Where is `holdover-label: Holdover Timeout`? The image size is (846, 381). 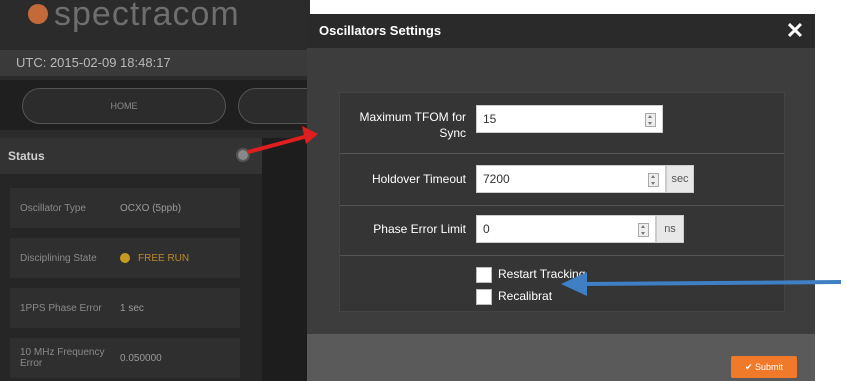
holdover-label: Holdover Timeout is located at coordinates (418, 179).